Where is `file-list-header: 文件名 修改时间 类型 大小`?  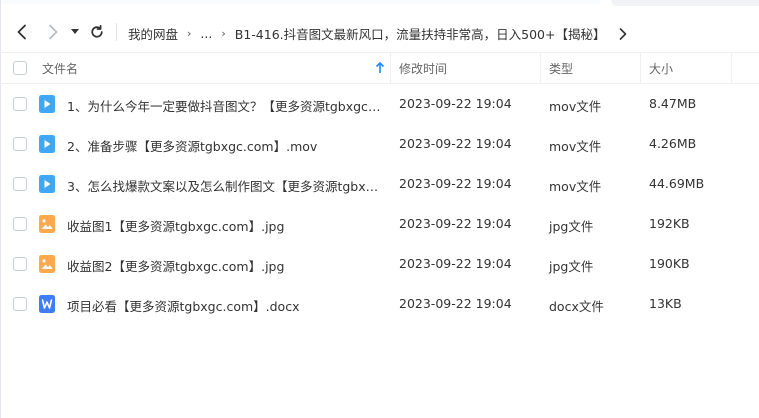
file-list-header: 文件名 修改时间 类型 大小 is located at coordinates (379, 68).